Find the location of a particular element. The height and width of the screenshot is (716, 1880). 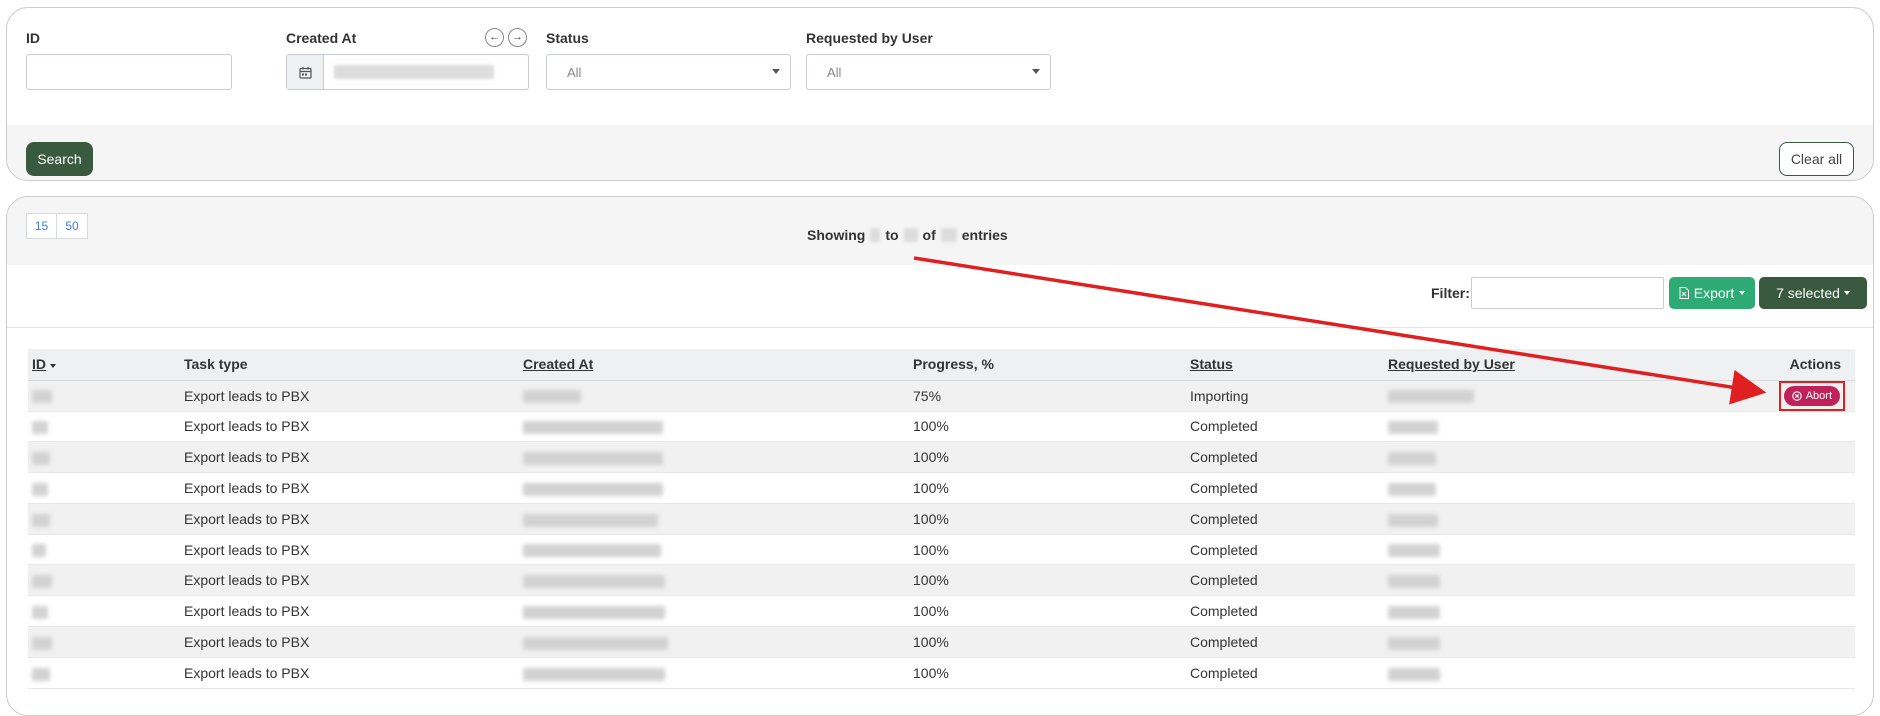

id-filter: ID is located at coordinates (33, 38).